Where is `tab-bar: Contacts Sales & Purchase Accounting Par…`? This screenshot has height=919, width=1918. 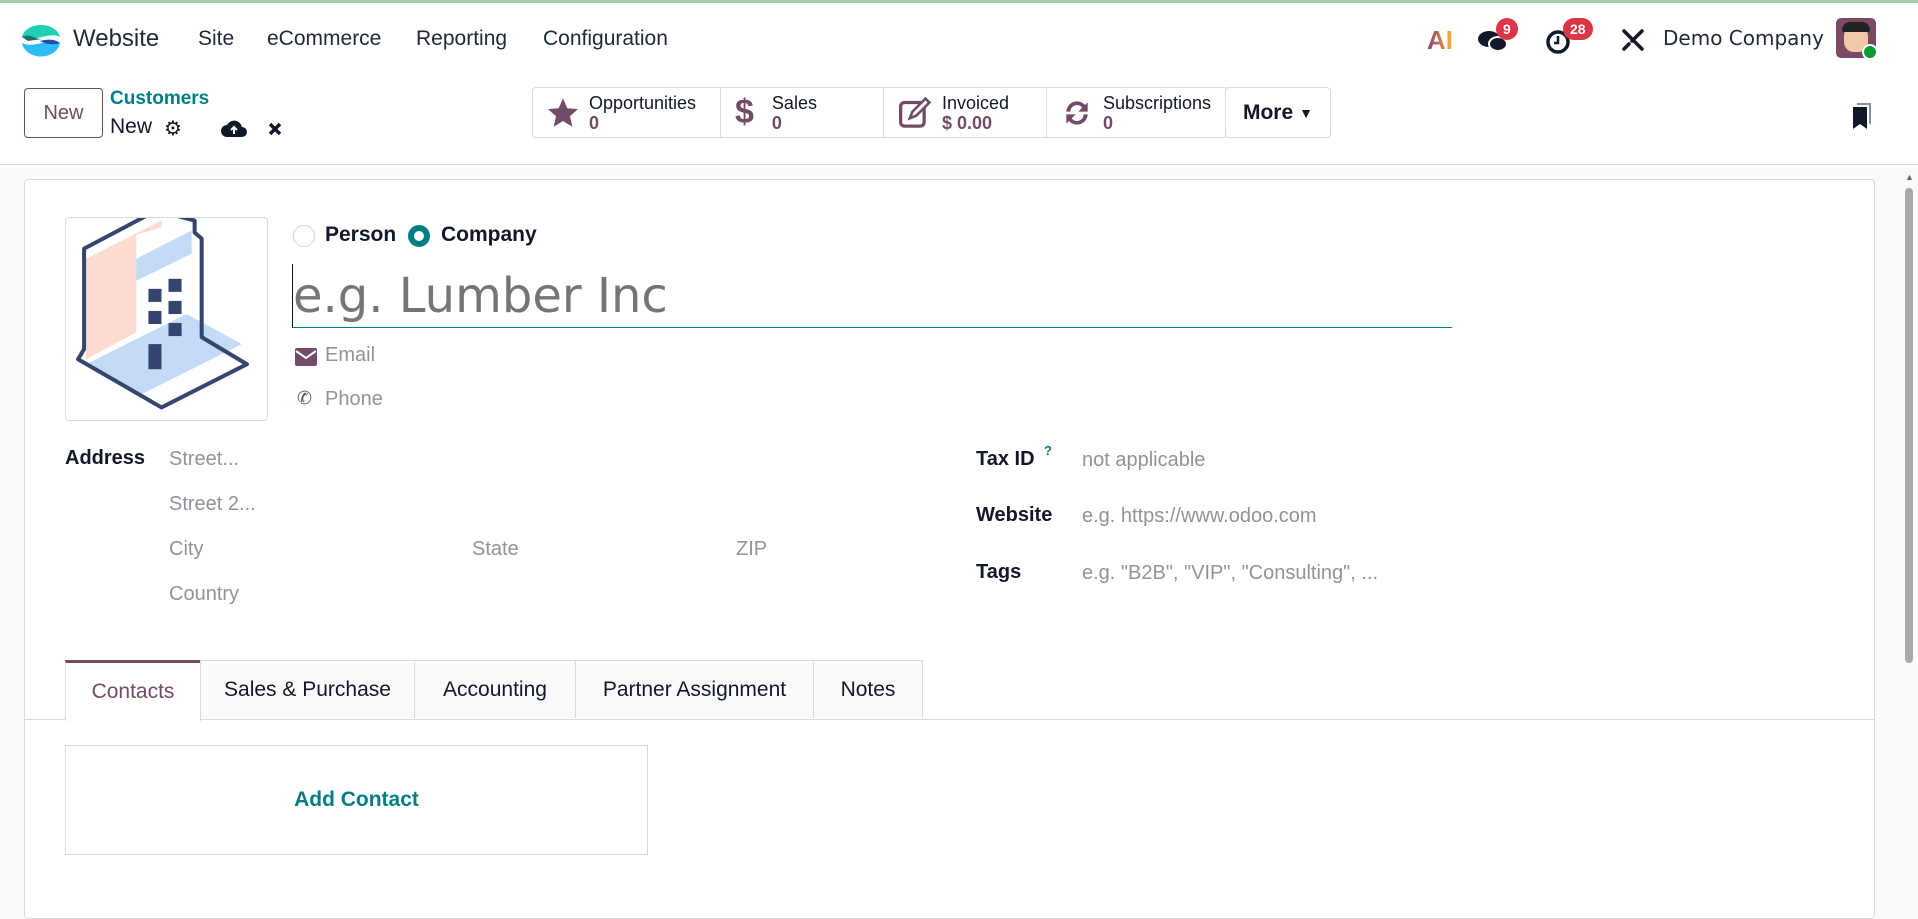
tab-bar: Contacts Sales & Purchase Accounting Par… is located at coordinates (949, 690).